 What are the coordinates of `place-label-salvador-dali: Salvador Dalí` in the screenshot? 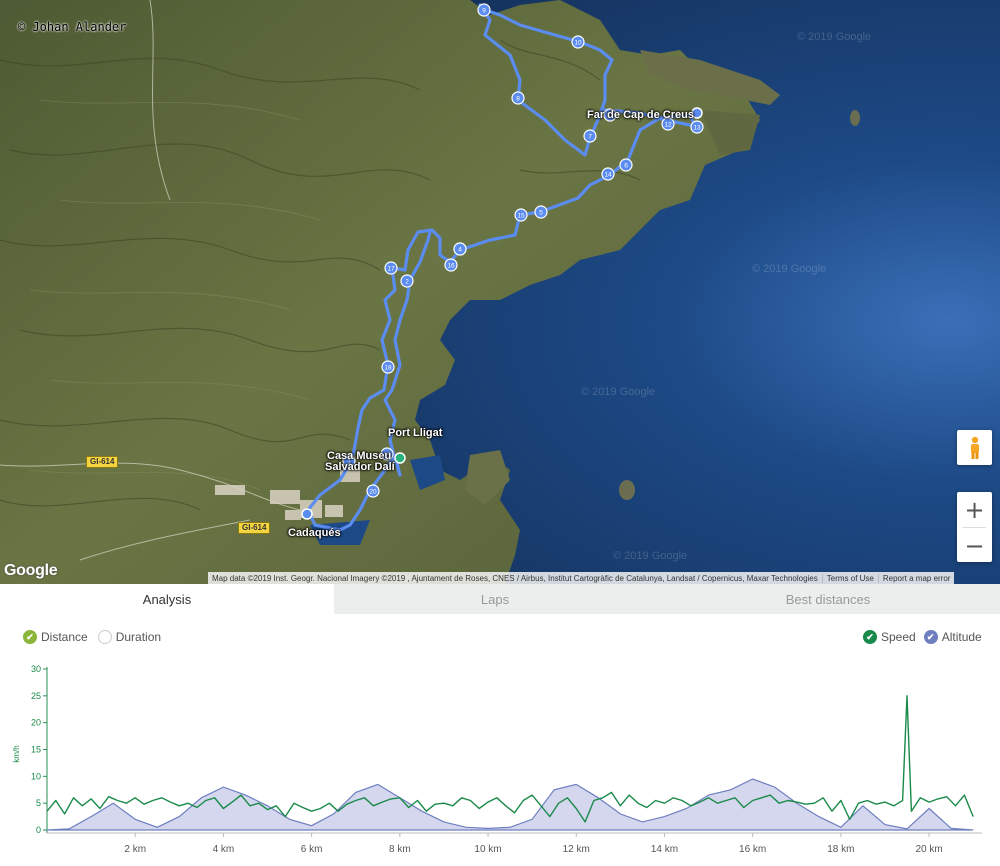 It's located at (360, 467).